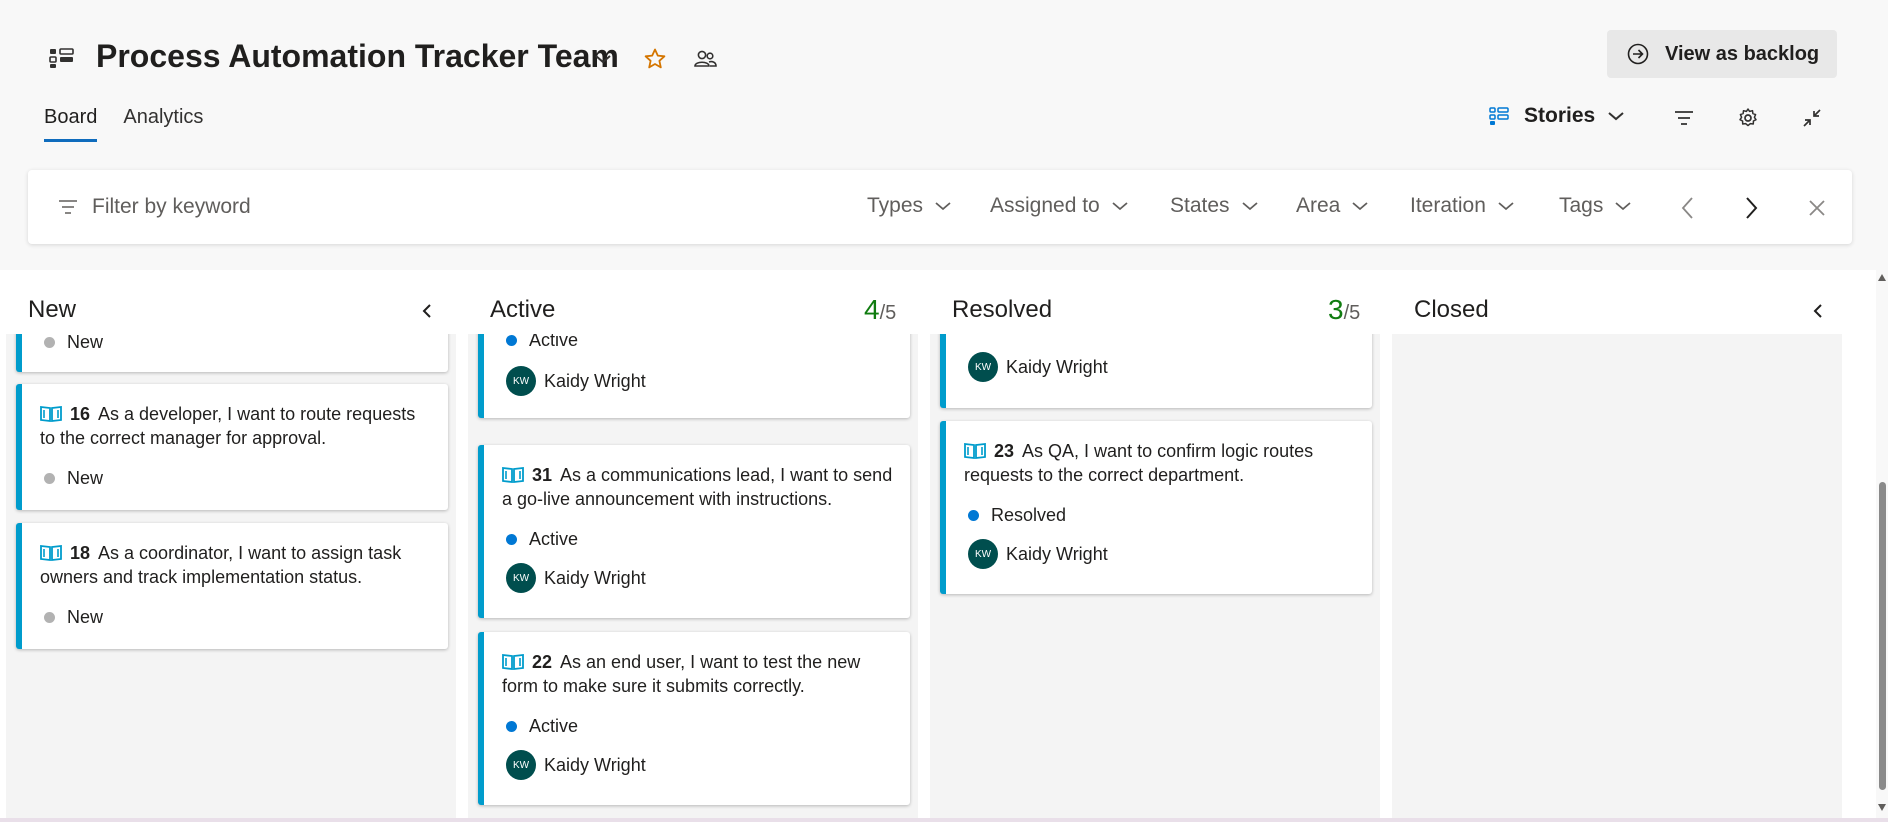 This screenshot has height=822, width=1888. I want to click on hub-tabs: Board Analytics, so click(123, 124).